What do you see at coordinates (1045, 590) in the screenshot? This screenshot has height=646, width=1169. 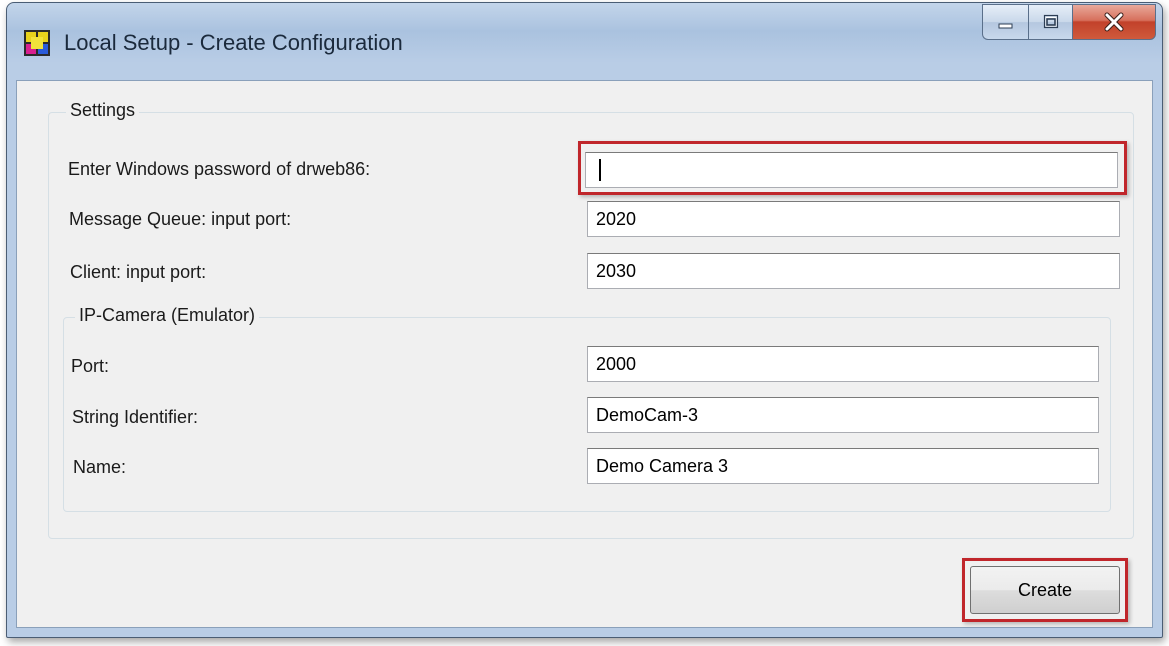 I see `create-highlight-frame` at bounding box center [1045, 590].